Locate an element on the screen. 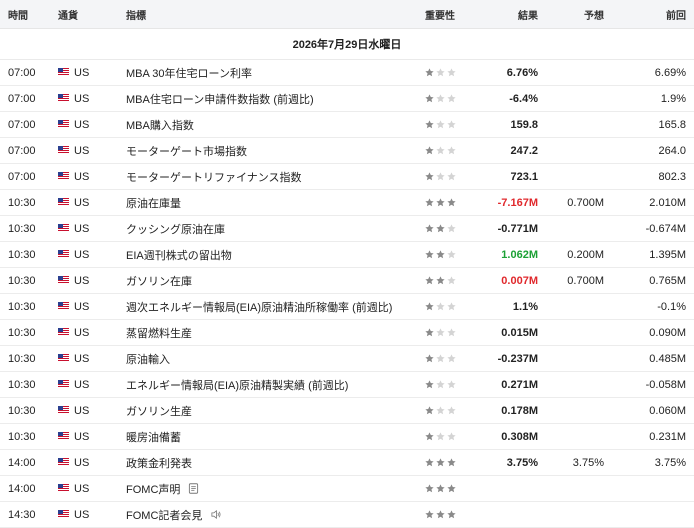 Image resolution: width=694 pixels, height=528 pixels. table-row: 07:00 US MBA住宅ローン申請件数指数 (前週比) -6.4% 1.9% is located at coordinates (347, 99).